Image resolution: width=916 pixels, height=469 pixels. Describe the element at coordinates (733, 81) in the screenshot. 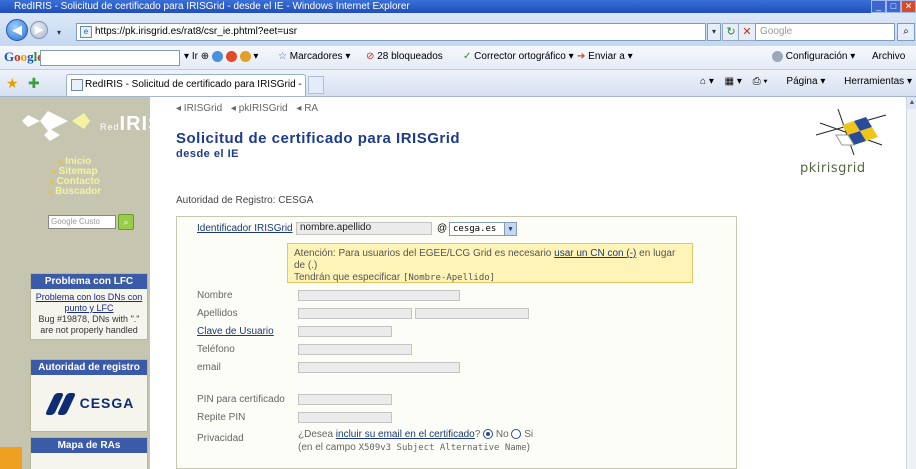

I see `feeds-icon: ▦ ▾` at that location.